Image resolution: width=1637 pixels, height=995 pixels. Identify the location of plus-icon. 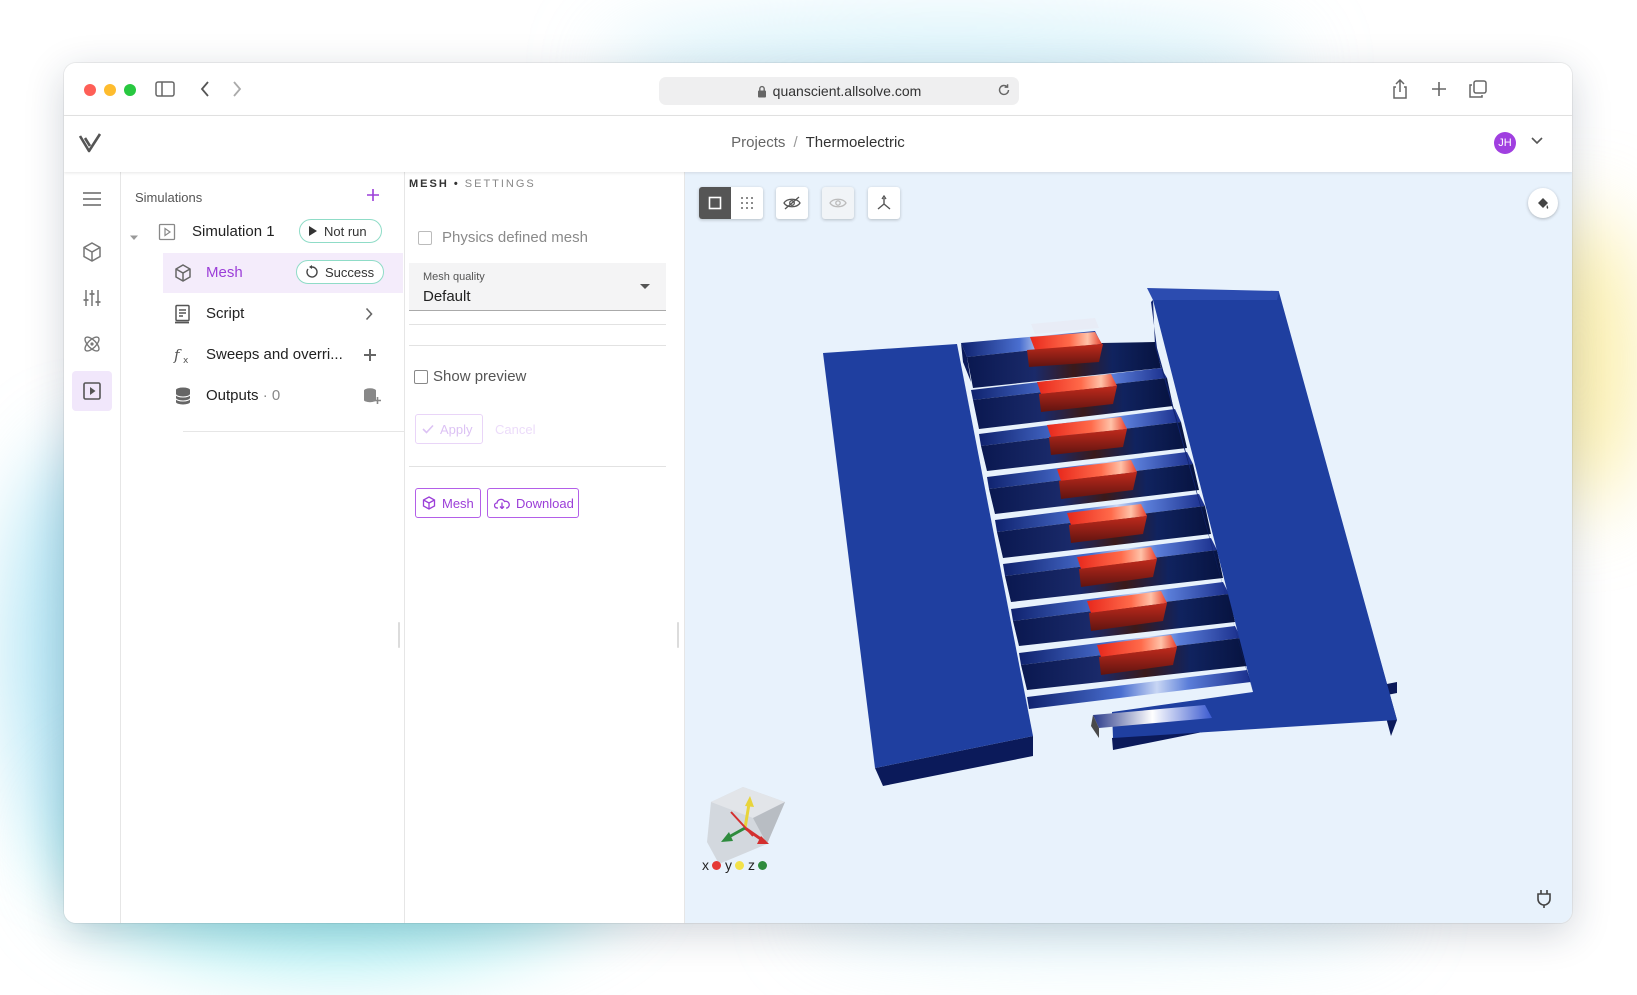
(373, 195).